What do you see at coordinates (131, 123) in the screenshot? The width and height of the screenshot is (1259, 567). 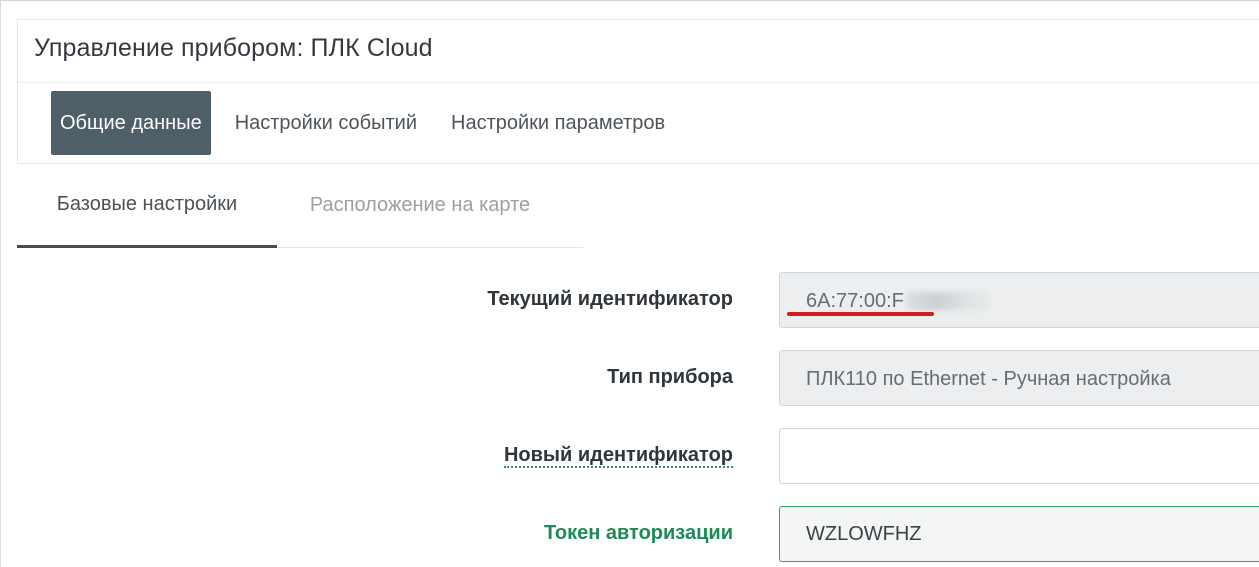 I see `tab-general-data: Общие данные` at bounding box center [131, 123].